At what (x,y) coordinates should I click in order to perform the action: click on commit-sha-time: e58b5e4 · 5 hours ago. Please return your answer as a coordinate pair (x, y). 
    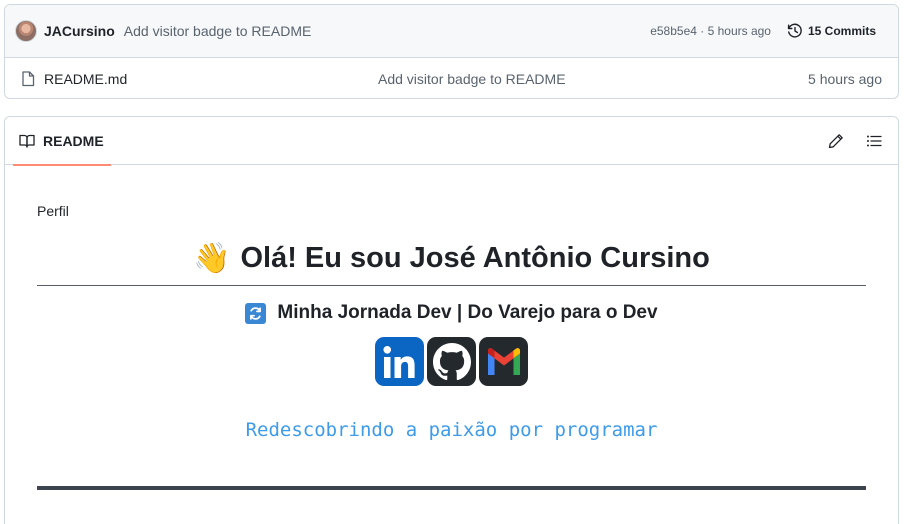
    Looking at the image, I should click on (710, 31).